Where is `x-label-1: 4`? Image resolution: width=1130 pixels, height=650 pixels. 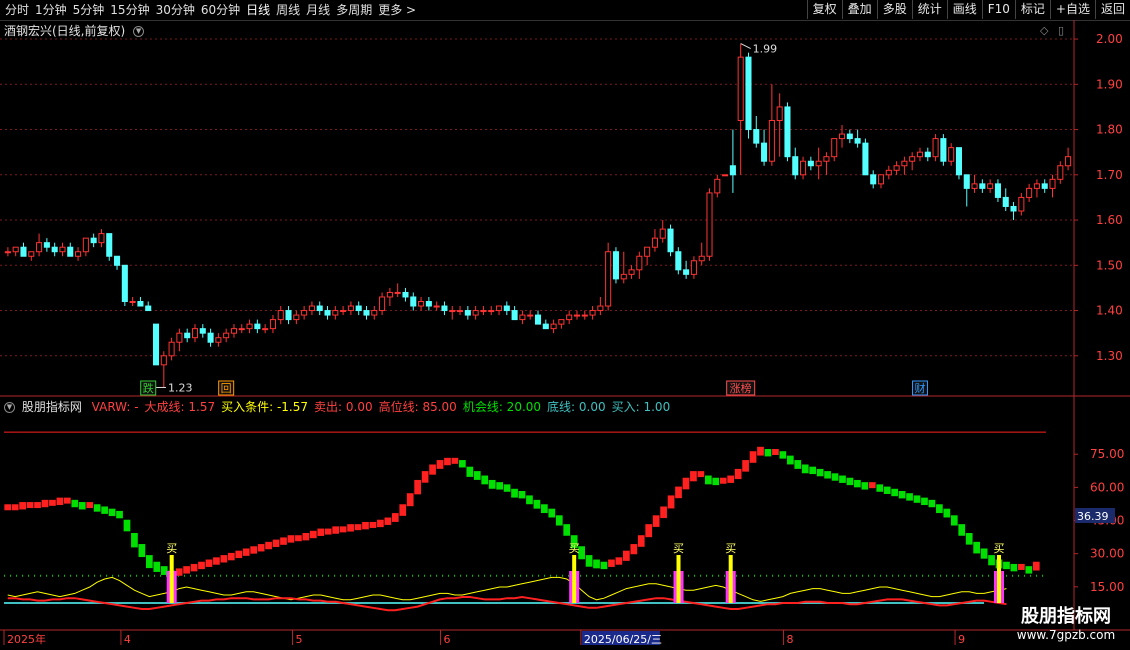 x-label-1: 4 is located at coordinates (127, 639).